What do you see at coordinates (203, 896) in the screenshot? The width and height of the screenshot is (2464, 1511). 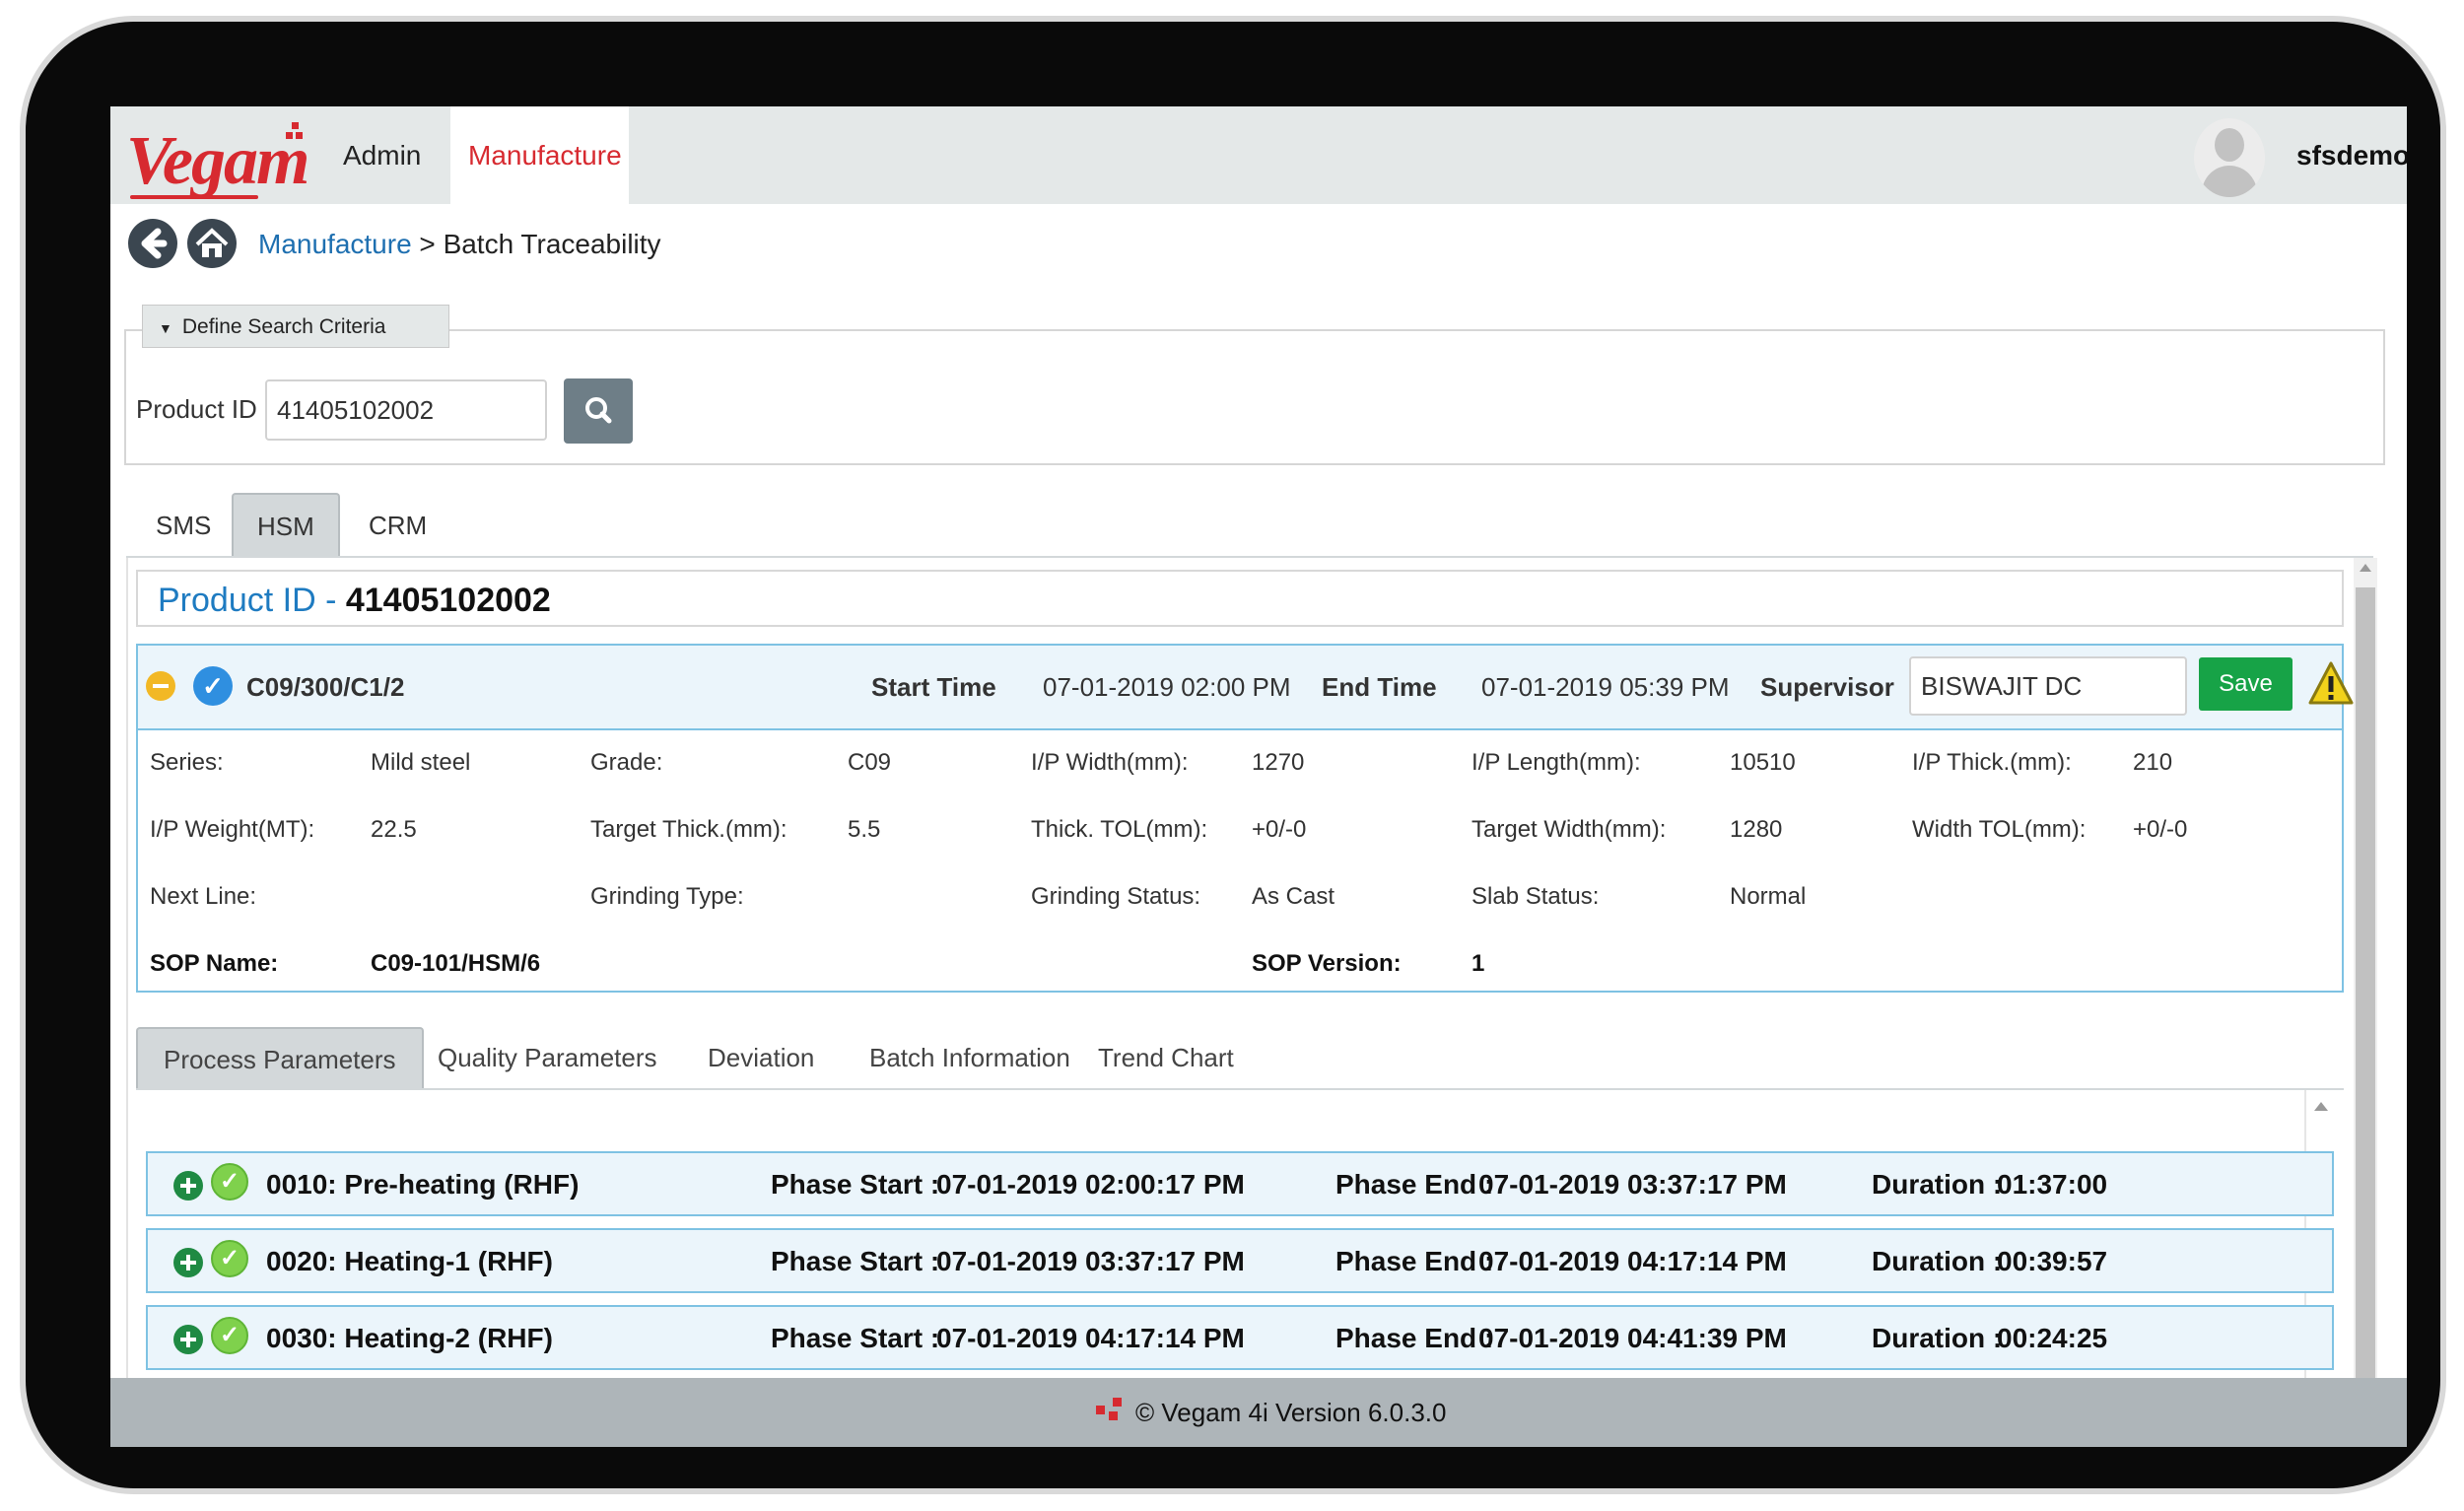 I see `next-line-label: Next Line:` at bounding box center [203, 896].